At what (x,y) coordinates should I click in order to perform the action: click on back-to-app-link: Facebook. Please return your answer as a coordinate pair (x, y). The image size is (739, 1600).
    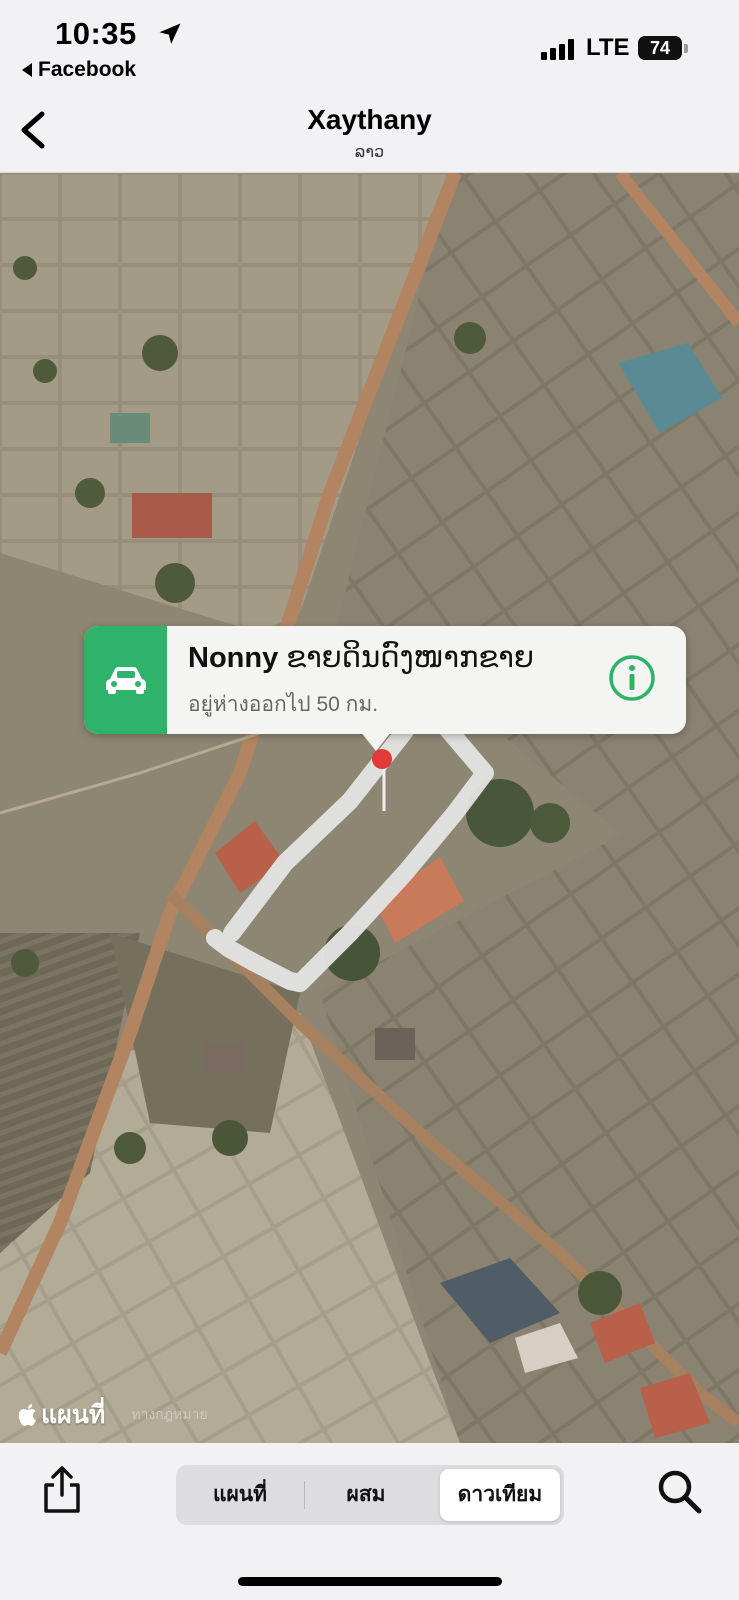
    Looking at the image, I should click on (79, 70).